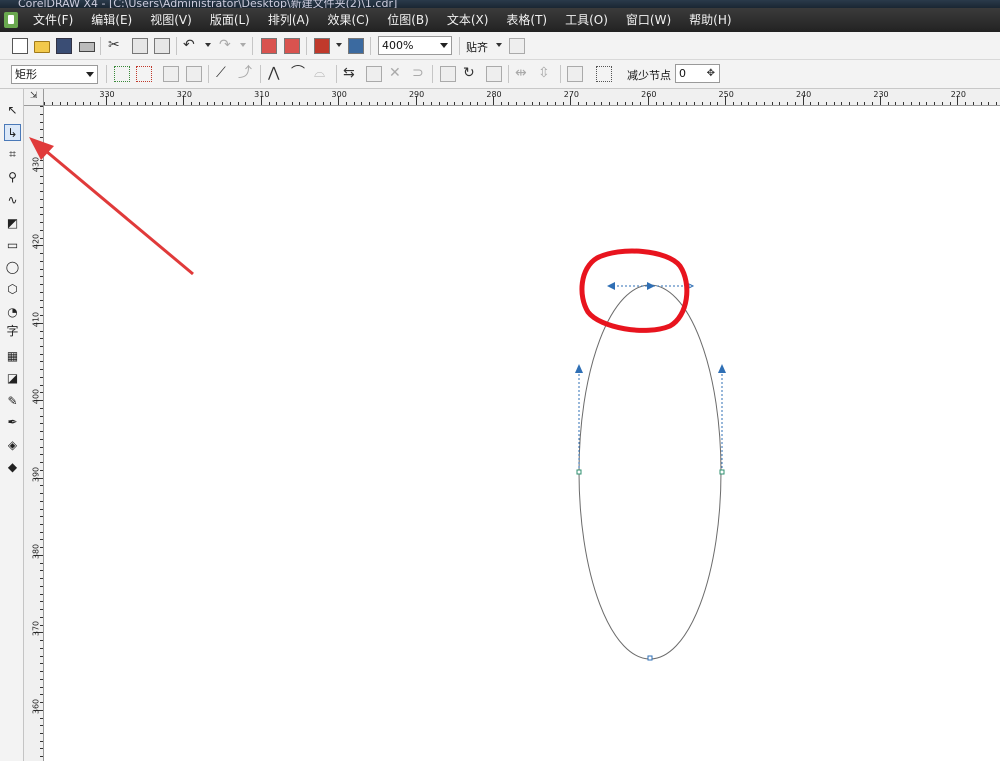  What do you see at coordinates (171, 74) in the screenshot?
I see `join-nodes-icon` at bounding box center [171, 74].